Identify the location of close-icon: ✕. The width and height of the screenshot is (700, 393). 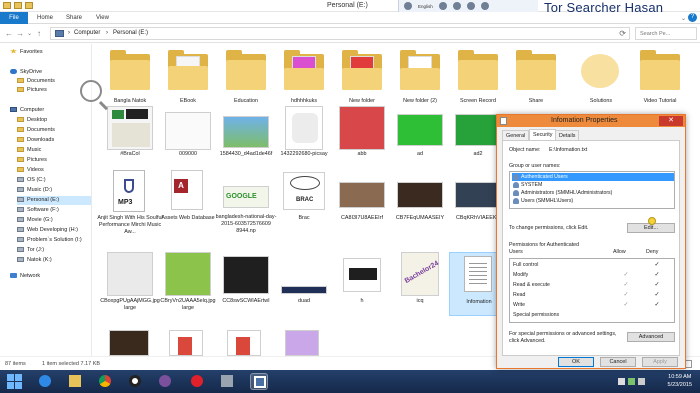
(671, 121).